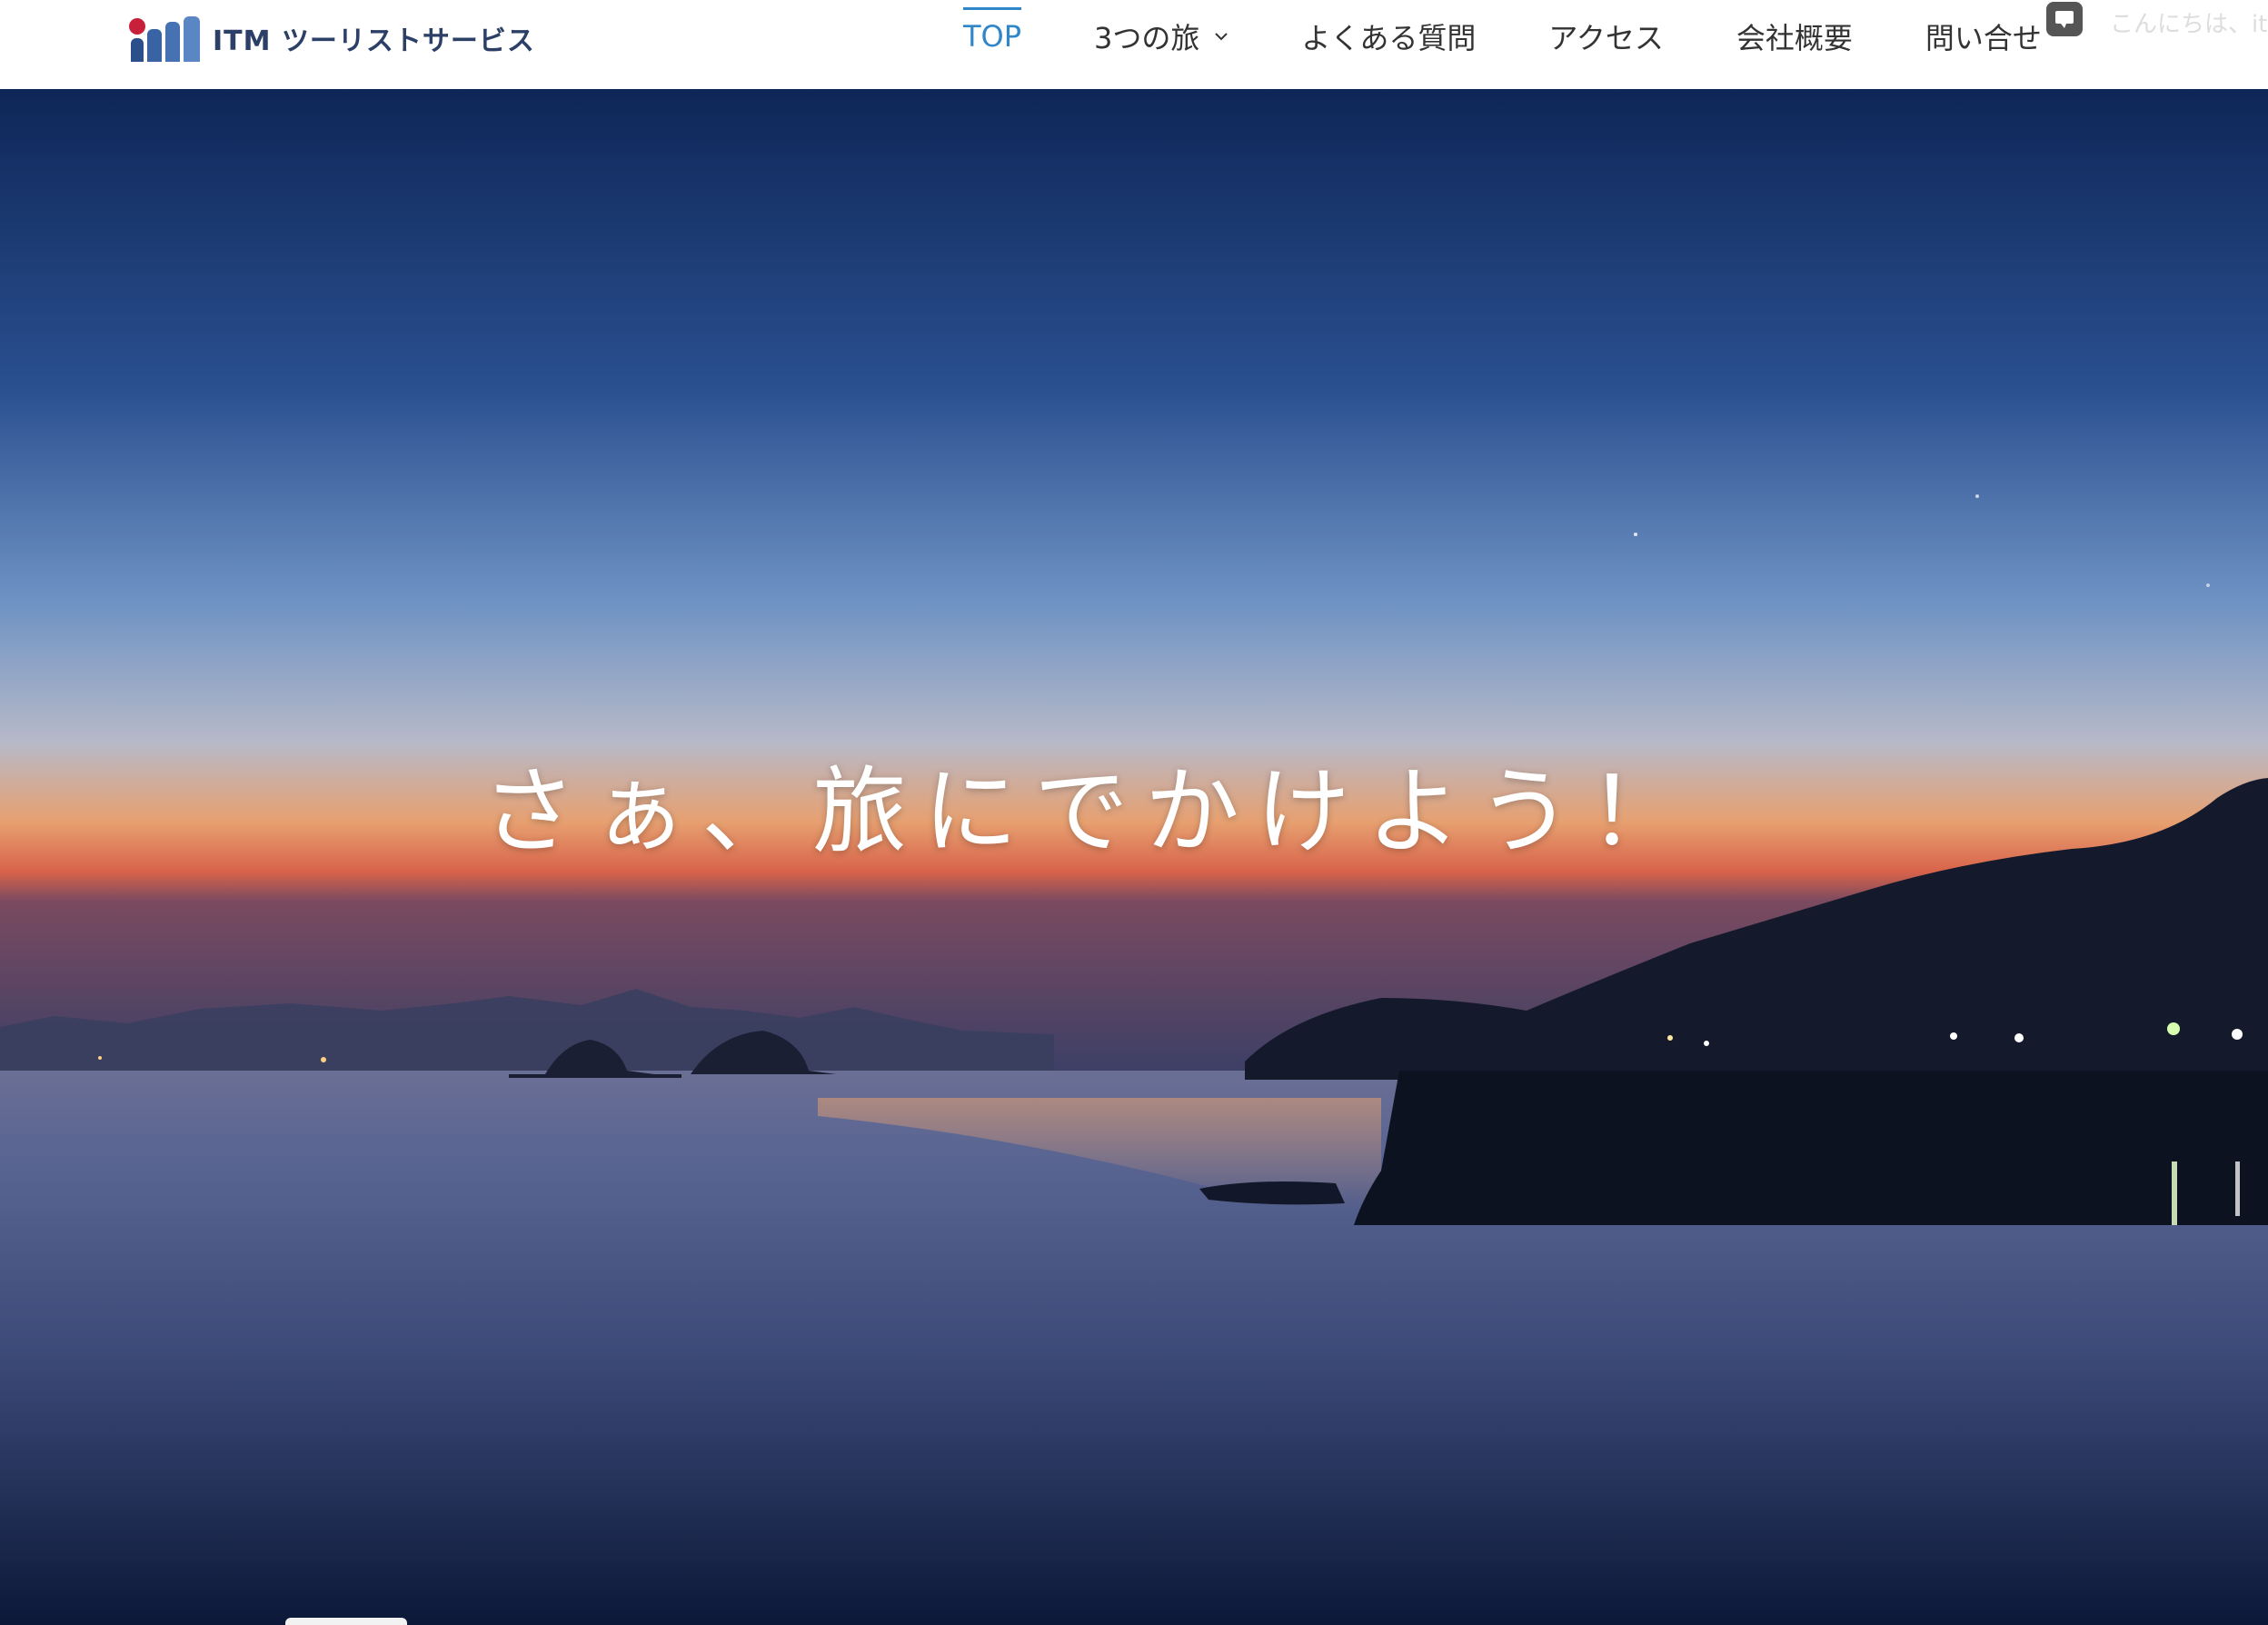  I want to click on nav-item-label: よくある質問, so click(1389, 38).